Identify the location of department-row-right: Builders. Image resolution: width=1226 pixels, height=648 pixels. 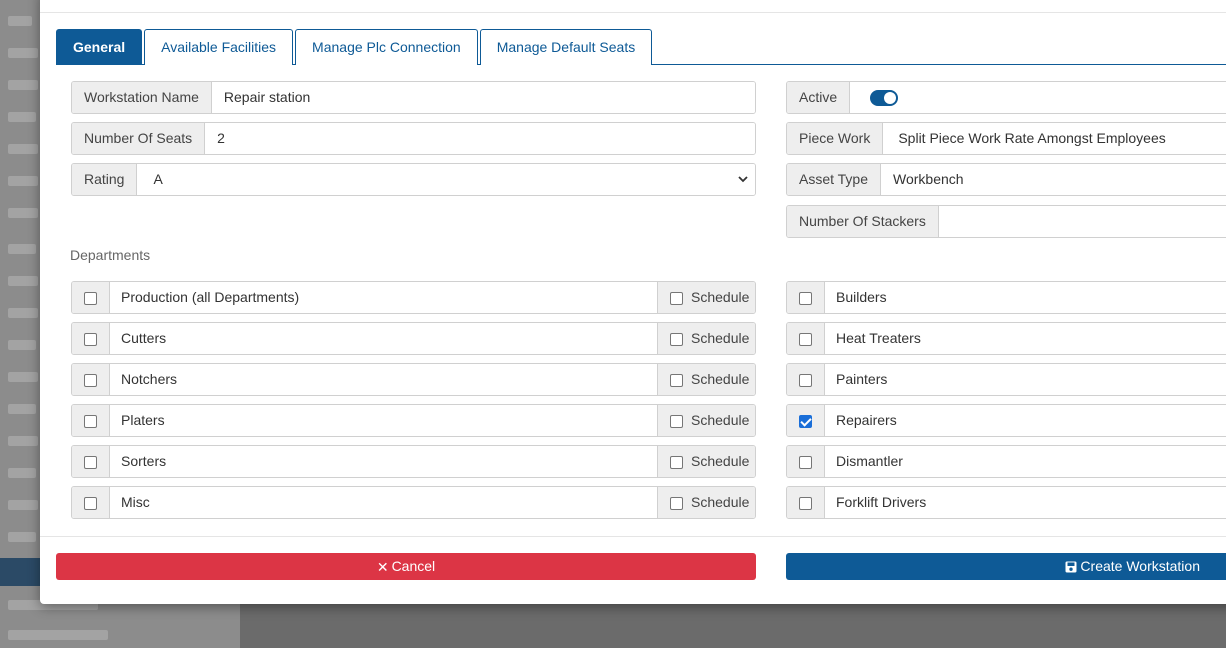
(1006, 297).